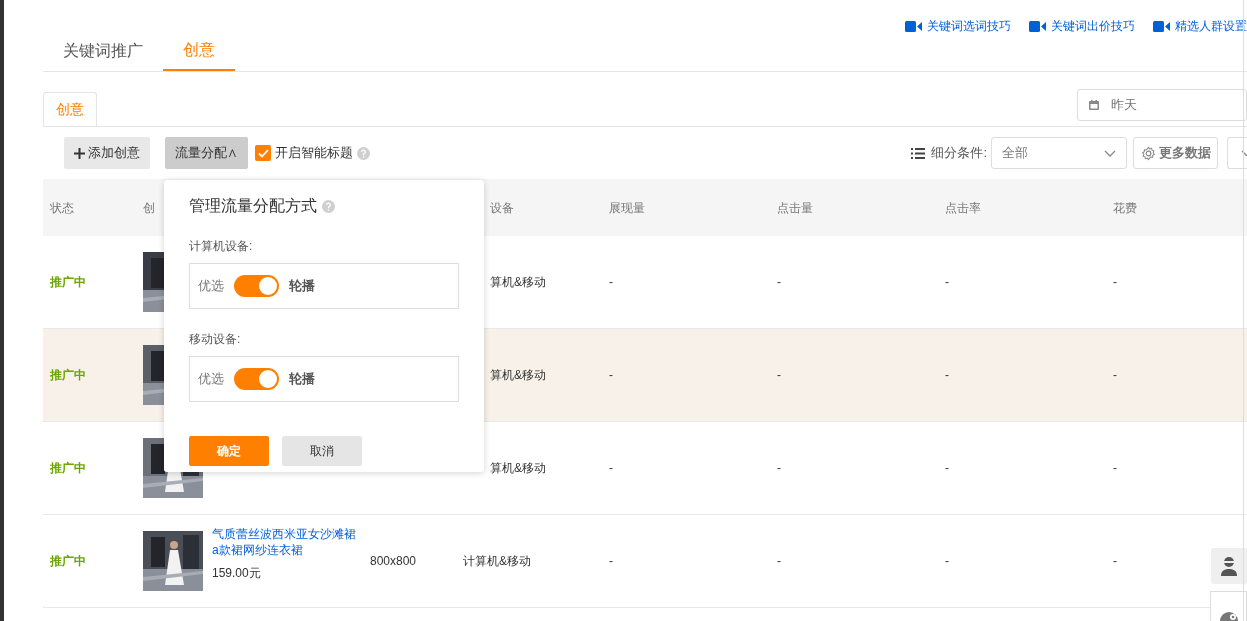  Describe the element at coordinates (1082, 26) in the screenshot. I see `video-tip-link: 关键词出价技巧` at that location.